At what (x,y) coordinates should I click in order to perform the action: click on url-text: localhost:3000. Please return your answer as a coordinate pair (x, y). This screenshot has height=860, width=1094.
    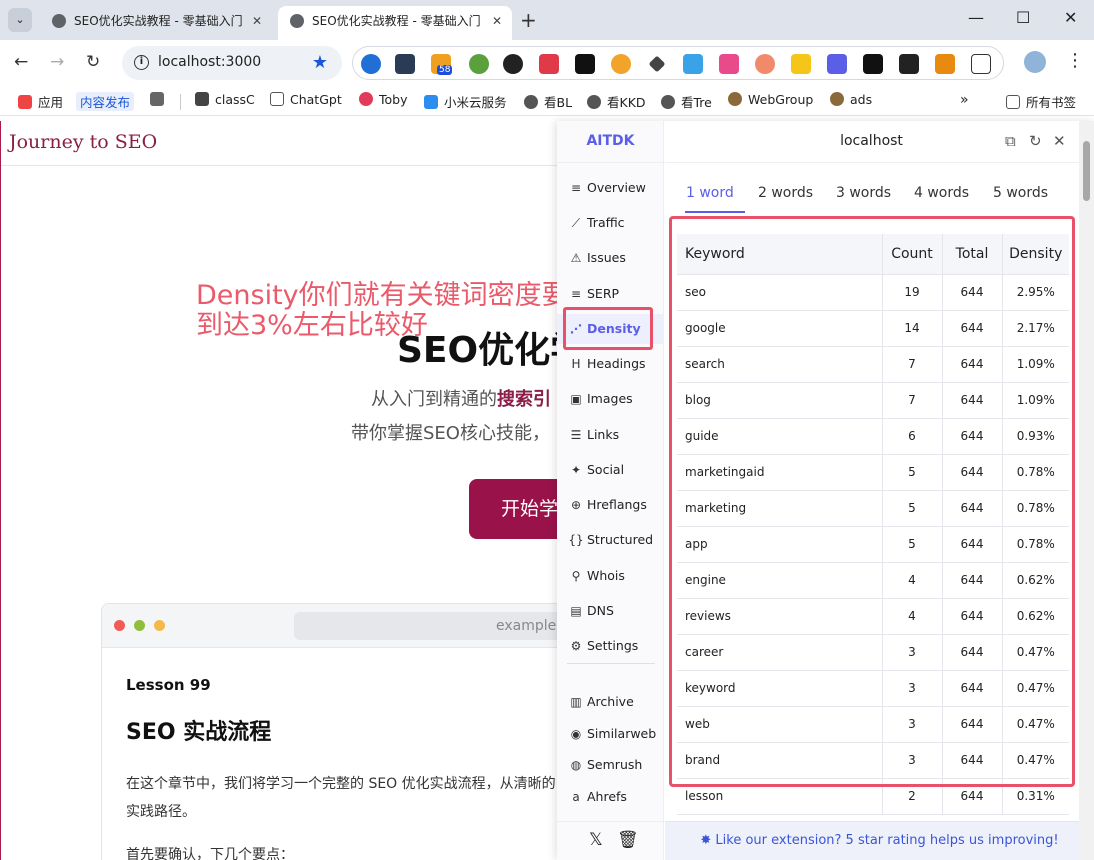
    Looking at the image, I should click on (209, 62).